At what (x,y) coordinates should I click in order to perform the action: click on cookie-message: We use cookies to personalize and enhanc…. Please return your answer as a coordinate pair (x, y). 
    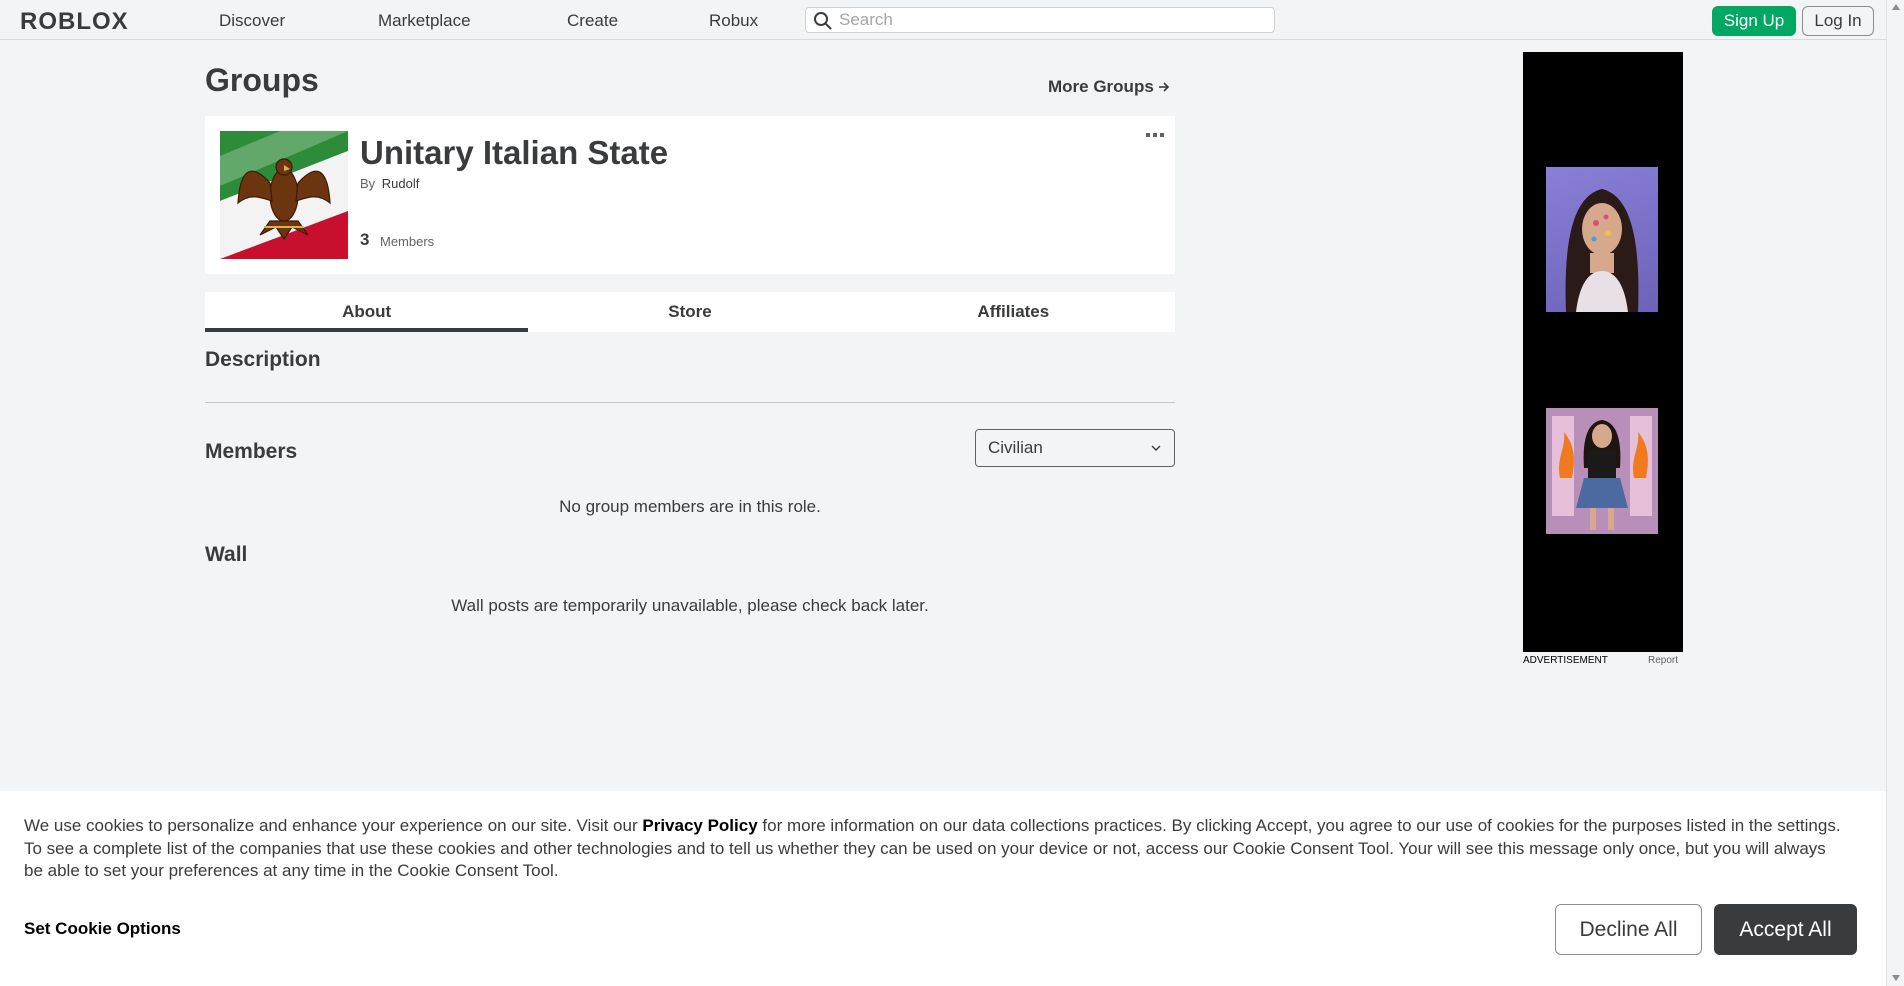
    Looking at the image, I should click on (934, 849).